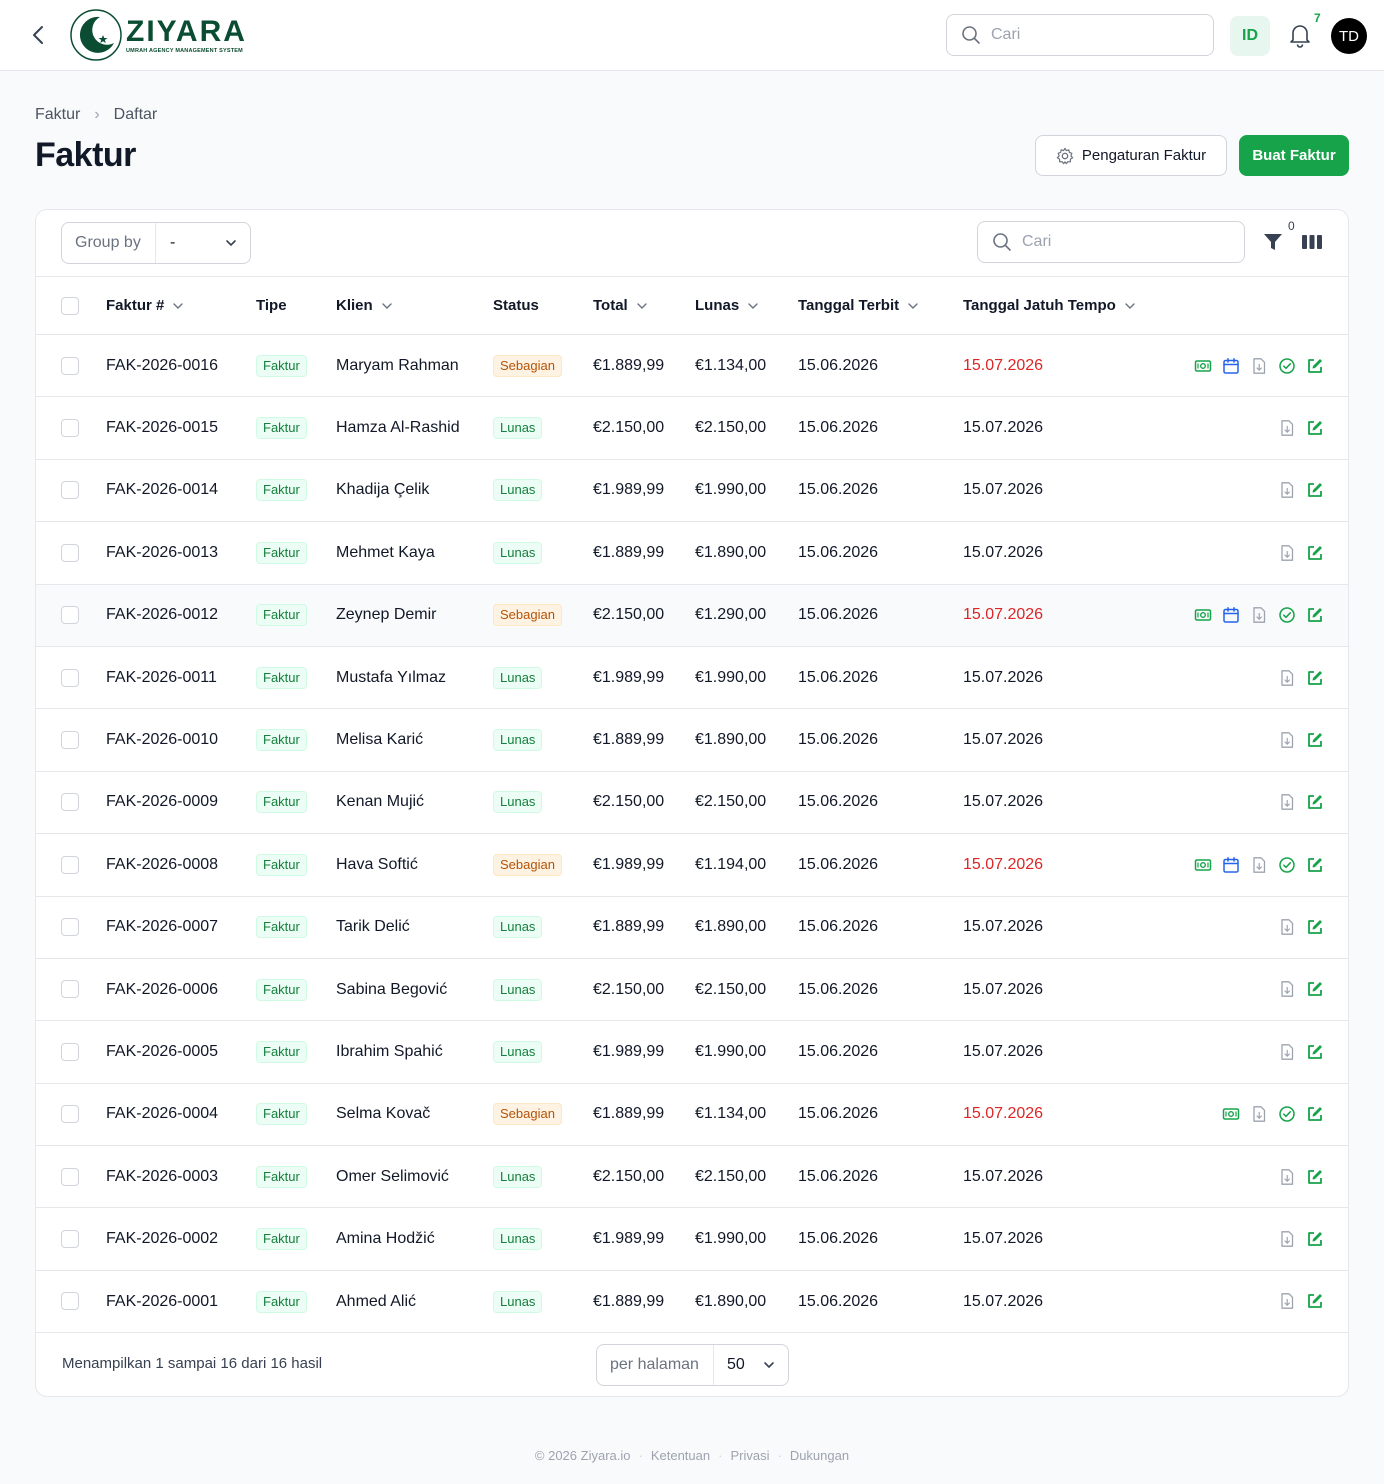 Image resolution: width=1400 pixels, height=1484 pixels. Describe the element at coordinates (644, 306) in the screenshot. I see `column-header-total: Total` at that location.